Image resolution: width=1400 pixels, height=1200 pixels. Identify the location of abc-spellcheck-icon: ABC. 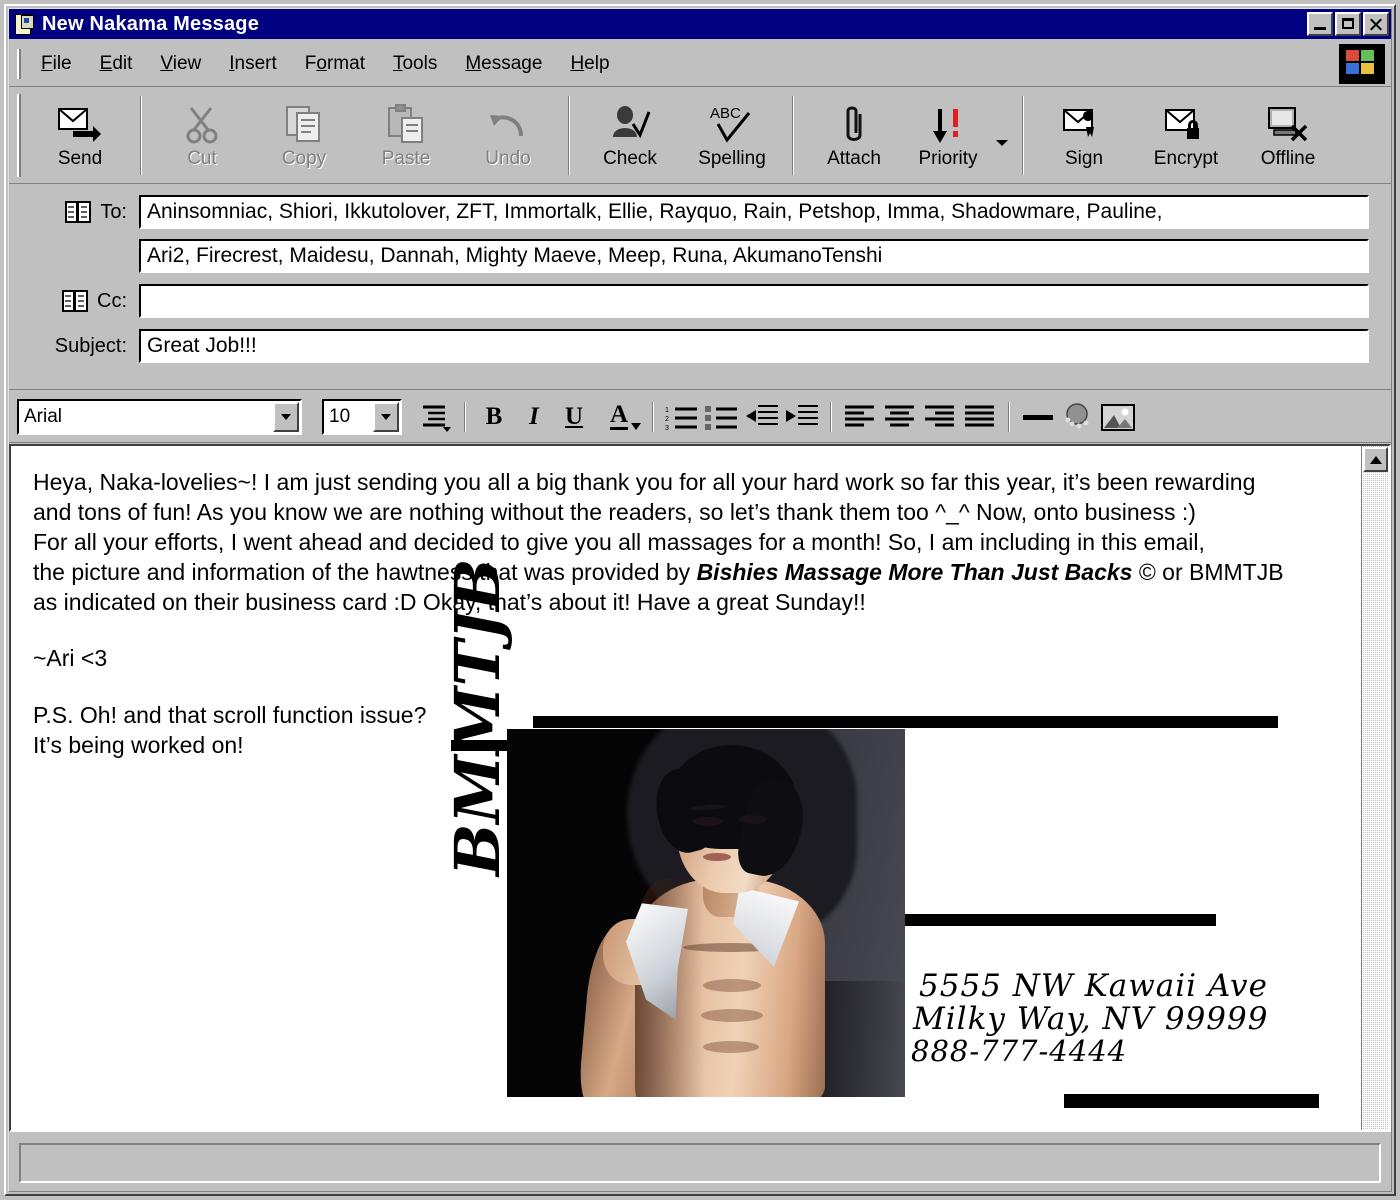
(732, 124).